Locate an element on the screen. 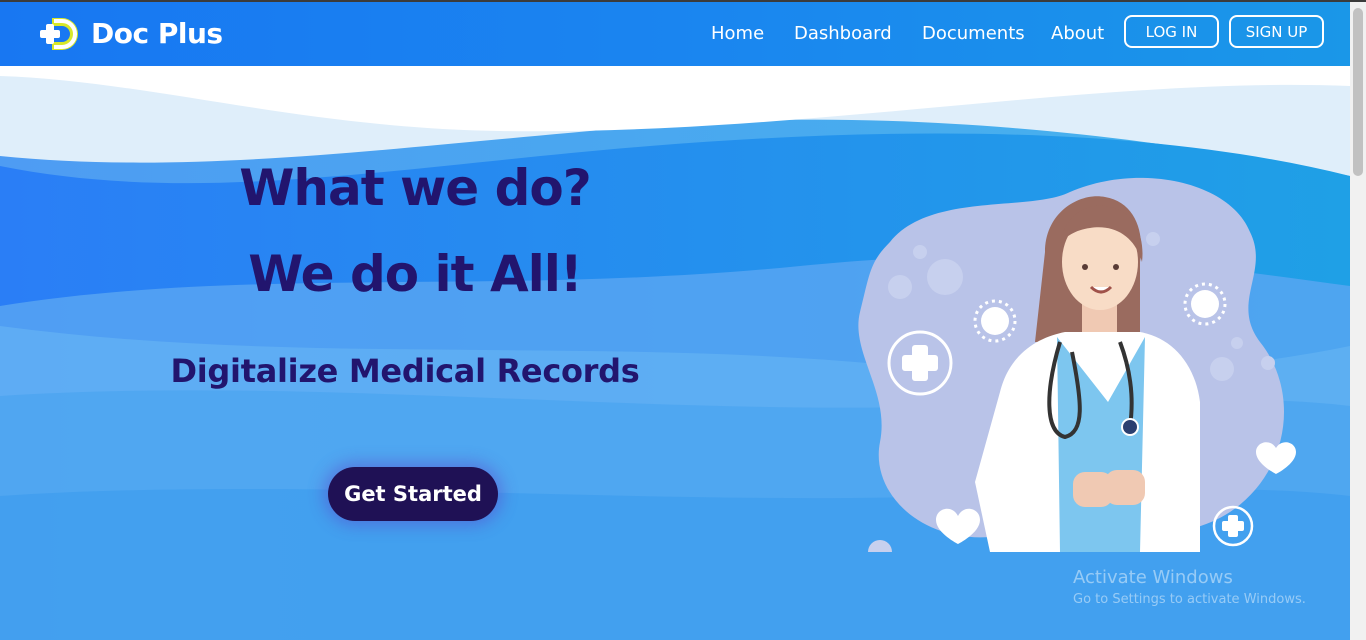  plus-d-logo-icon is located at coordinates (60, 34).